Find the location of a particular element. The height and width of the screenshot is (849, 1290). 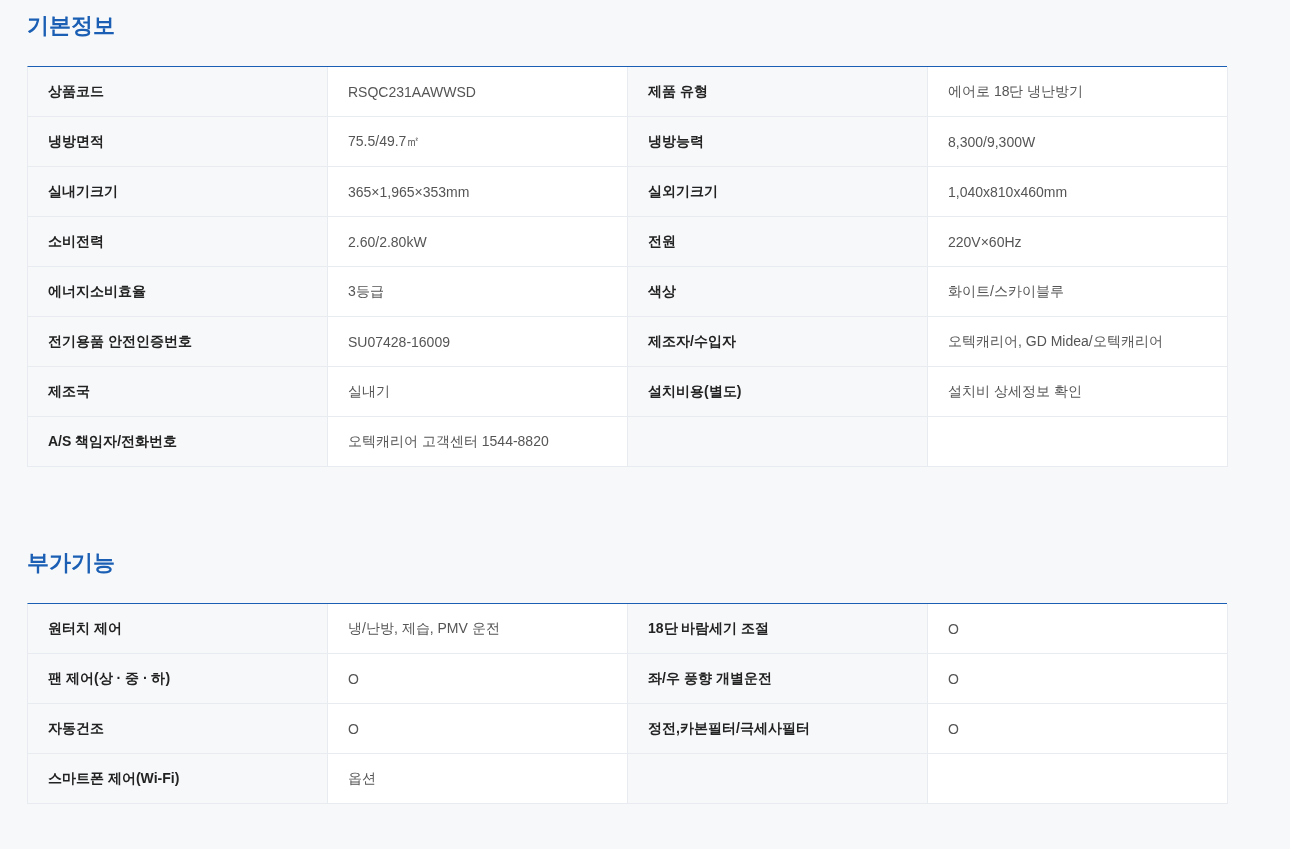

label-cell: 전원 is located at coordinates (778, 242).